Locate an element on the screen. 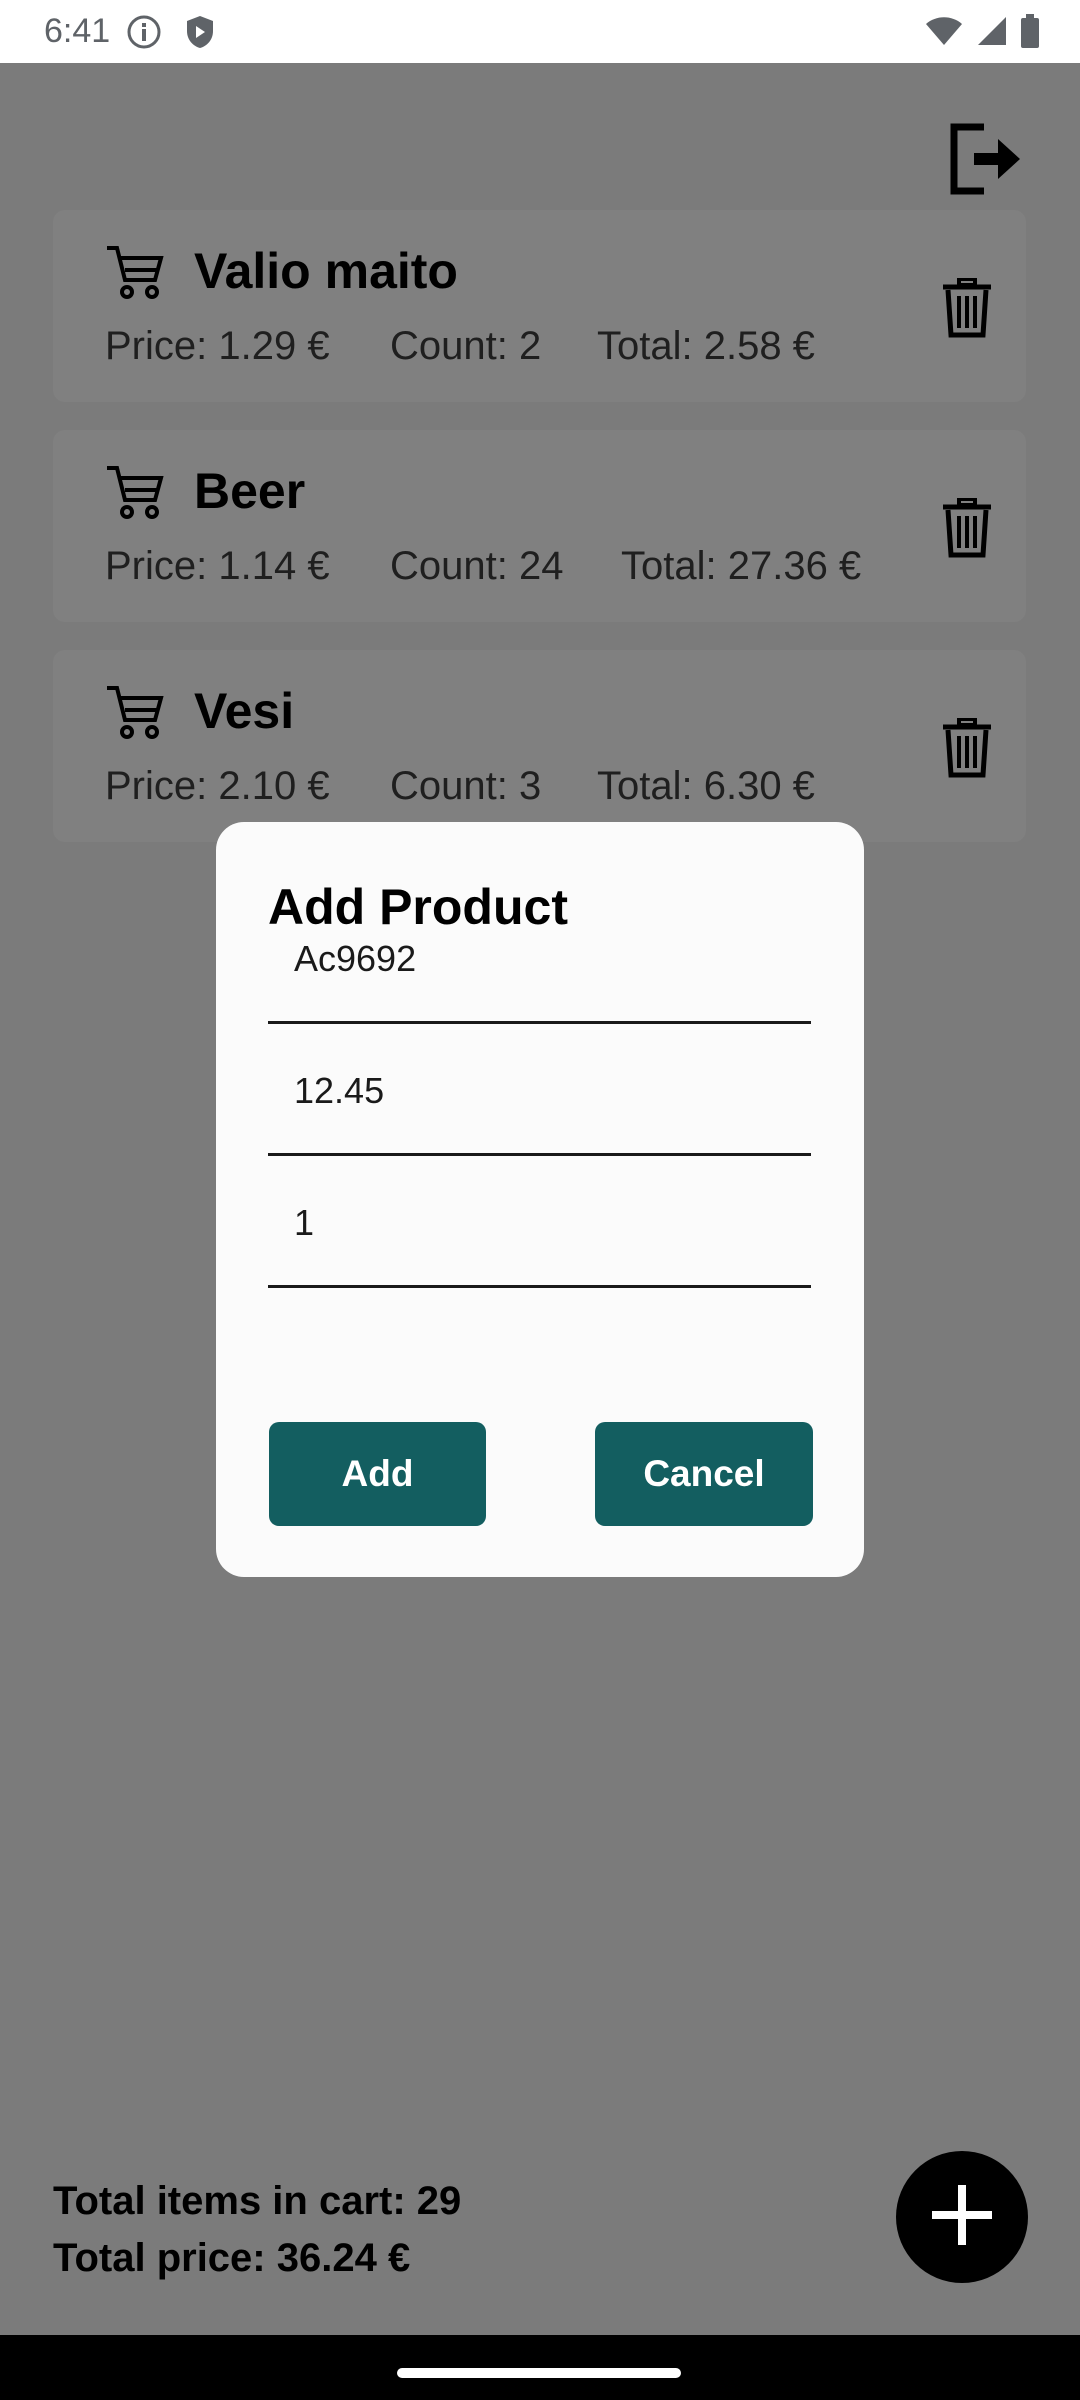  home-indicator is located at coordinates (539, 2373).